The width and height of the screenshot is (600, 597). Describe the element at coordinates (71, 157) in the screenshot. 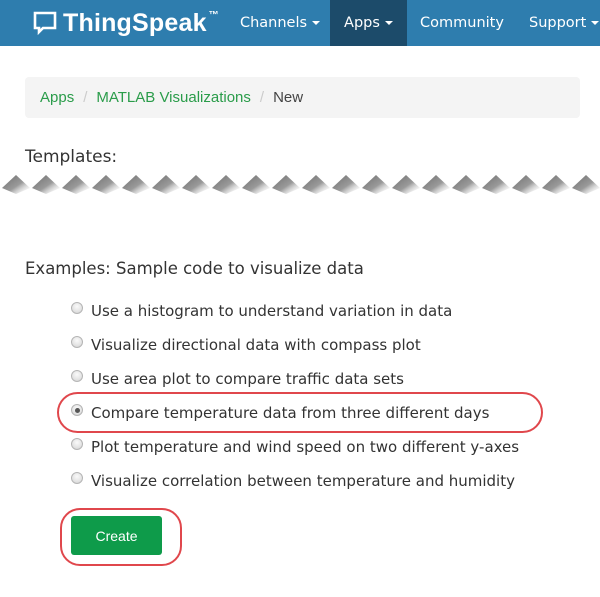

I see `templates-heading: Templates:` at that location.